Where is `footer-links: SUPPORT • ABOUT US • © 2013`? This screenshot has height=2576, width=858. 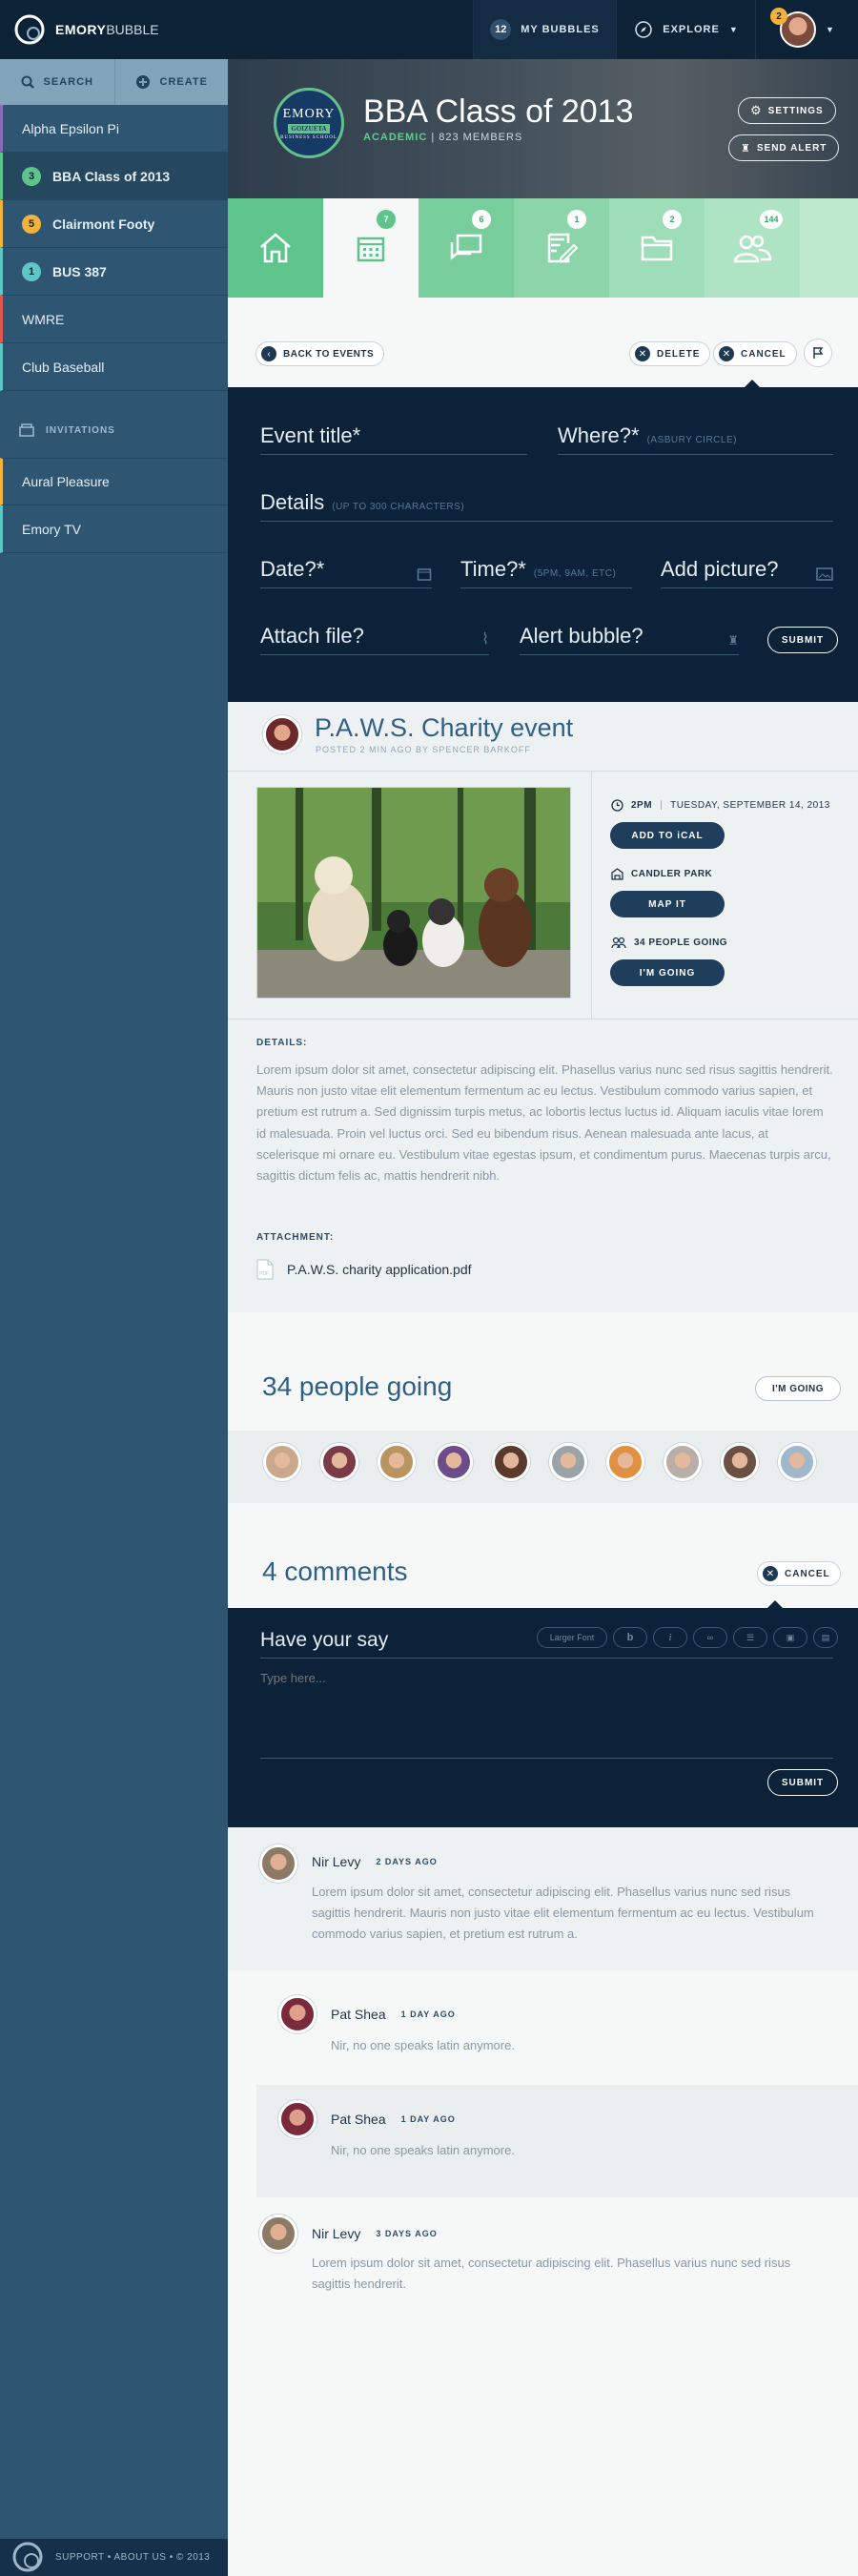 footer-links: SUPPORT • ABOUT US • © 2013 is located at coordinates (133, 2557).